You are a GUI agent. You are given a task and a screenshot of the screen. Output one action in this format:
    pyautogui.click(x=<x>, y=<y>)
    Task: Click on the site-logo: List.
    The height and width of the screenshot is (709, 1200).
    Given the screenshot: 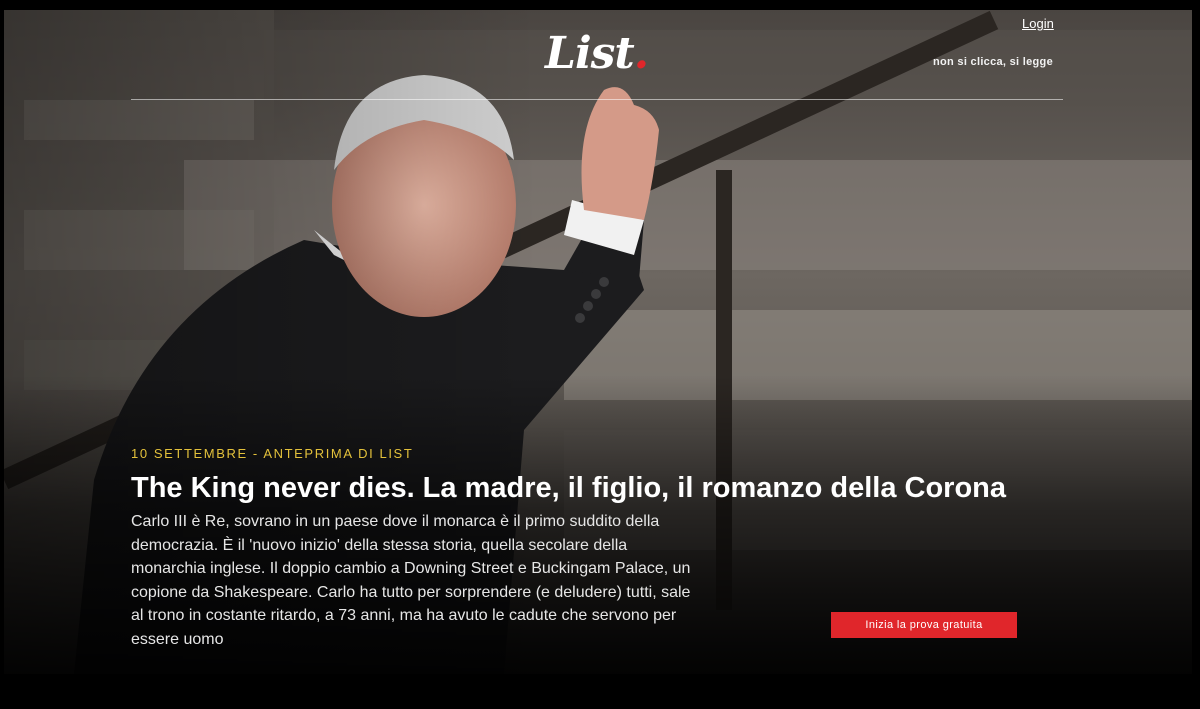 What is the action you would take?
    pyautogui.click(x=597, y=53)
    